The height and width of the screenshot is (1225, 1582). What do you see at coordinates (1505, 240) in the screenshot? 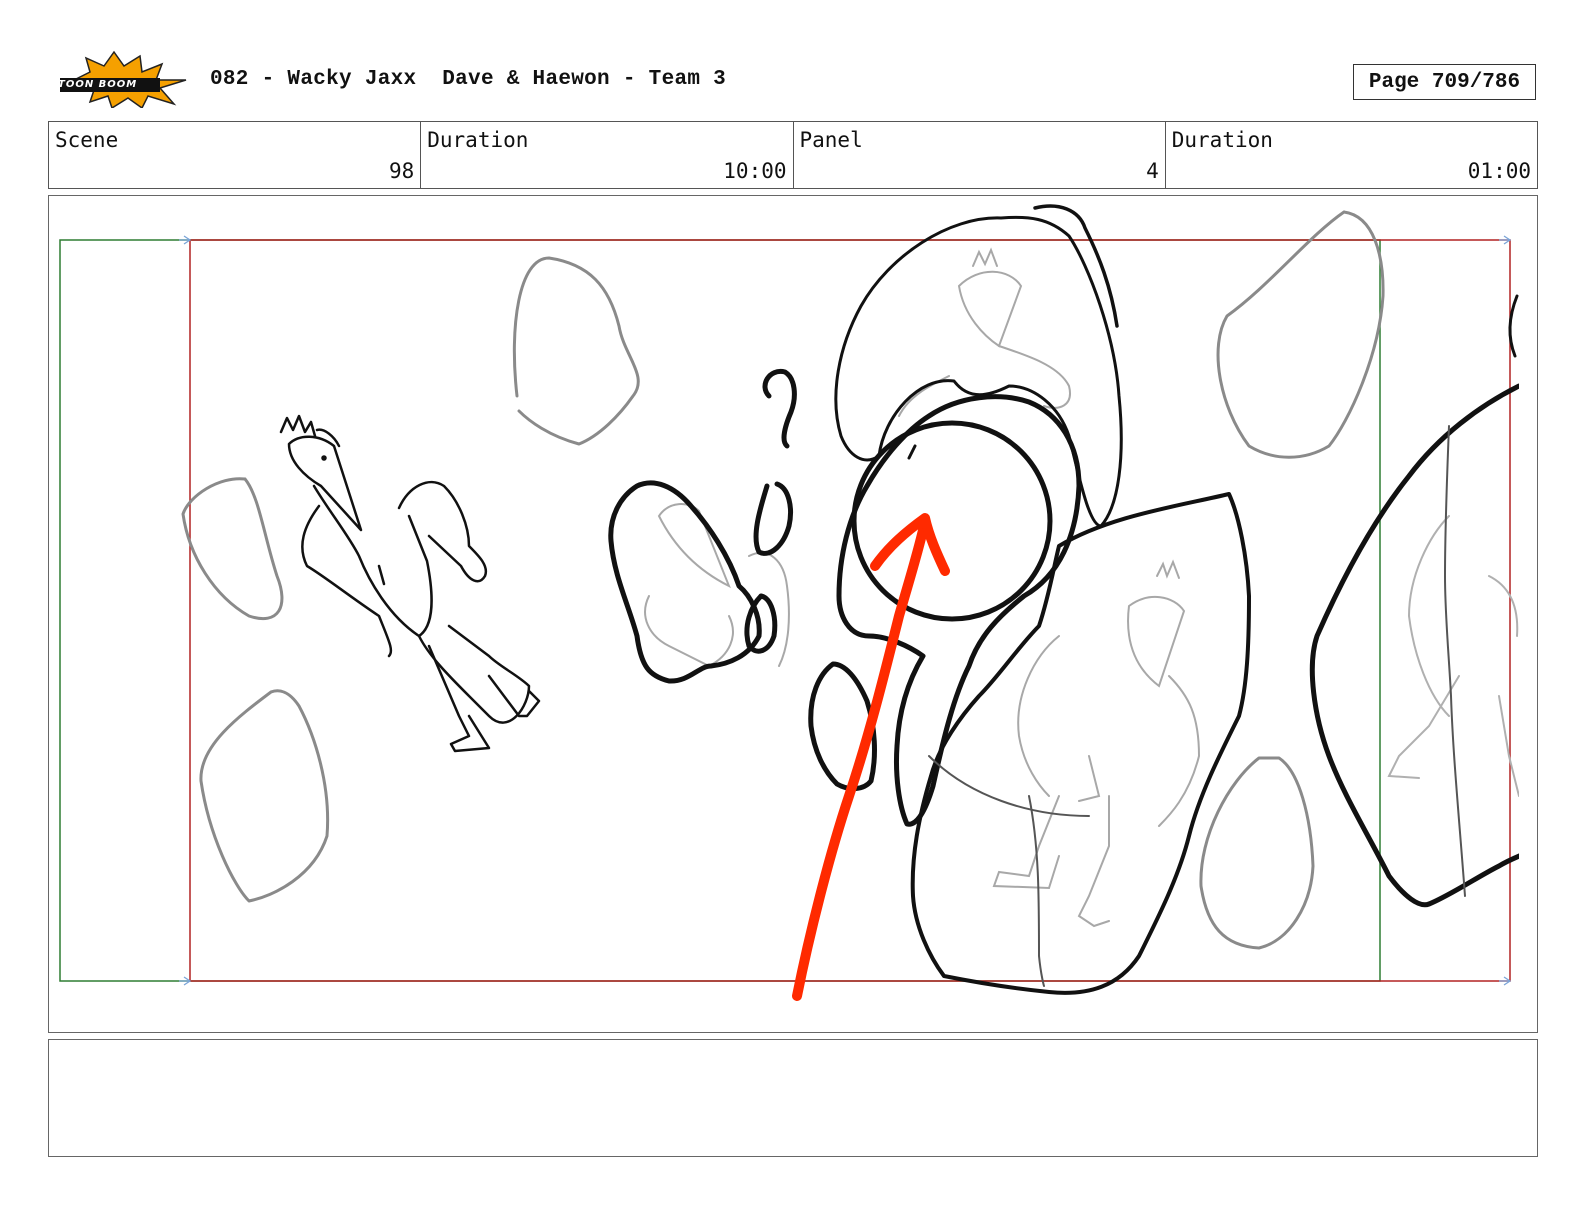
I see `frame-corner-arrow-tr` at bounding box center [1505, 240].